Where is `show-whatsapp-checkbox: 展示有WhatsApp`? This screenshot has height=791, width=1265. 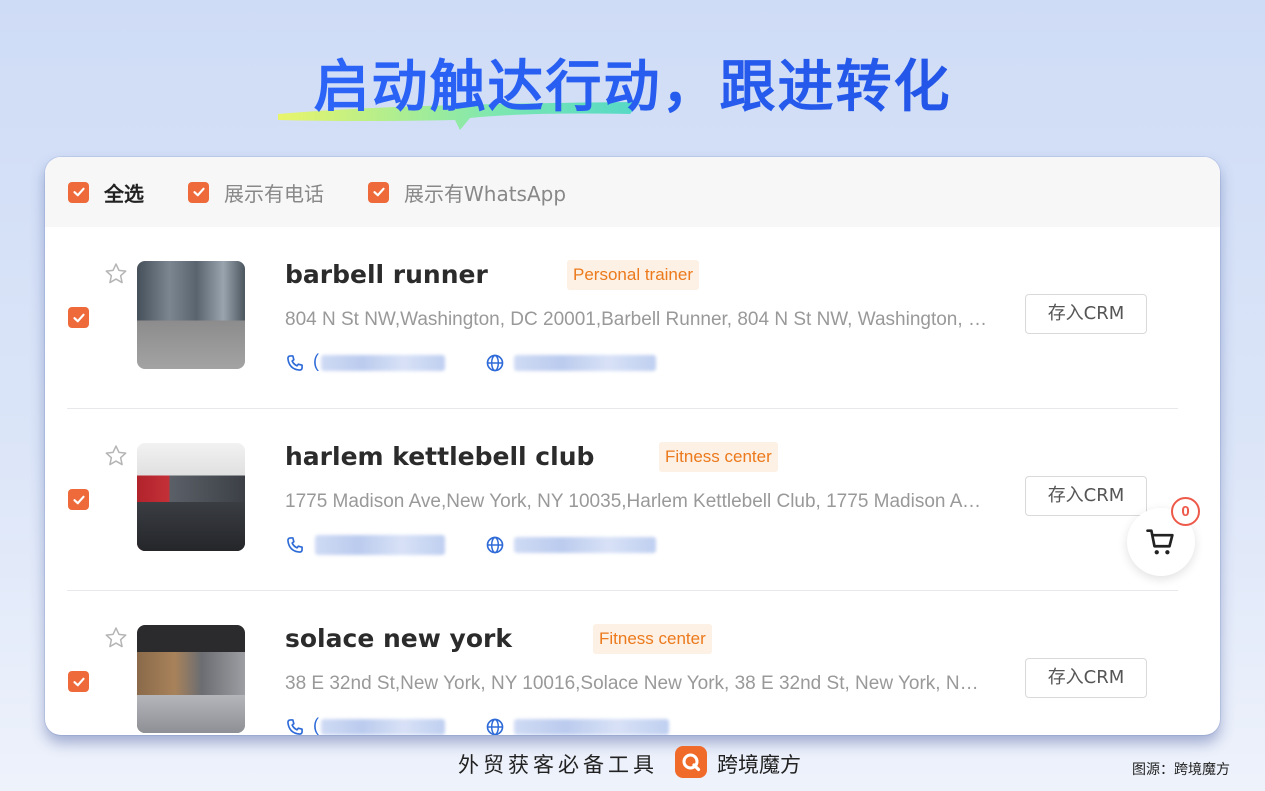
show-whatsapp-checkbox: 展示有WhatsApp is located at coordinates (467, 192).